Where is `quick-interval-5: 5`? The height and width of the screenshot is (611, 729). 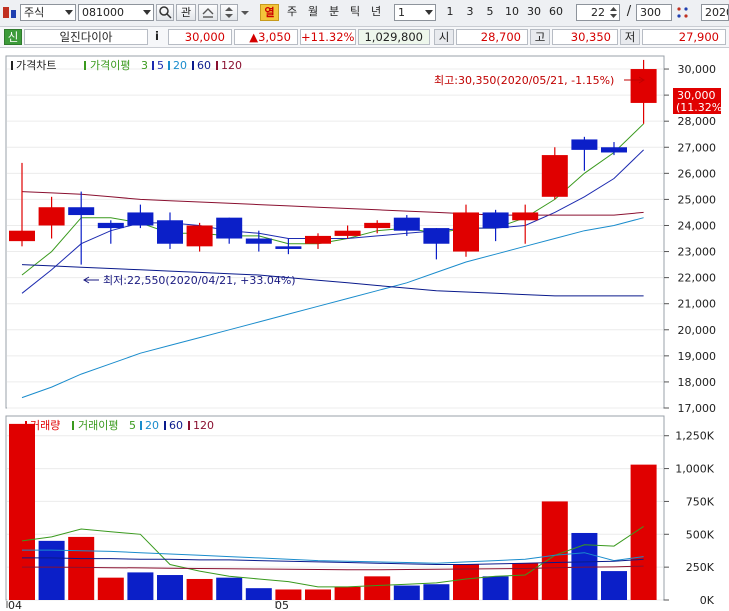
quick-interval-5: 5 is located at coordinates (490, 12).